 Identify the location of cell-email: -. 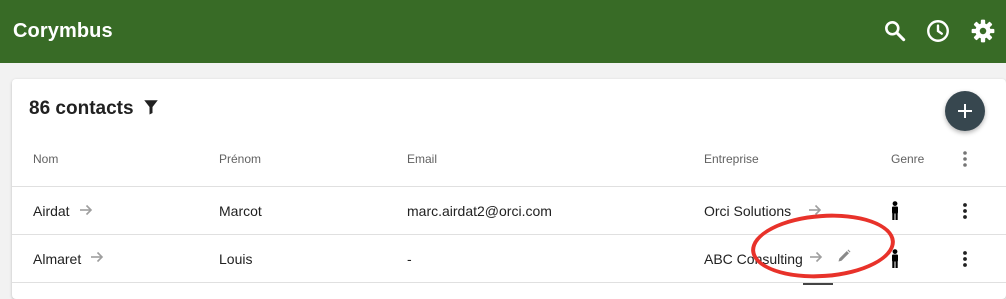
(409, 259).